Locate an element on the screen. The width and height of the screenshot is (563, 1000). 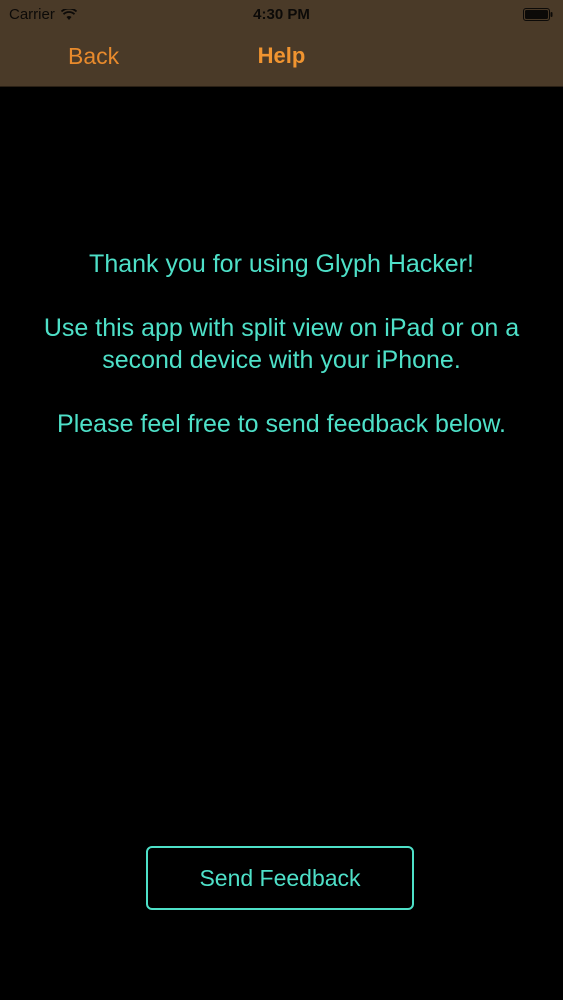
status-bar: Carrier 4:30 PM is located at coordinates (281, 15).